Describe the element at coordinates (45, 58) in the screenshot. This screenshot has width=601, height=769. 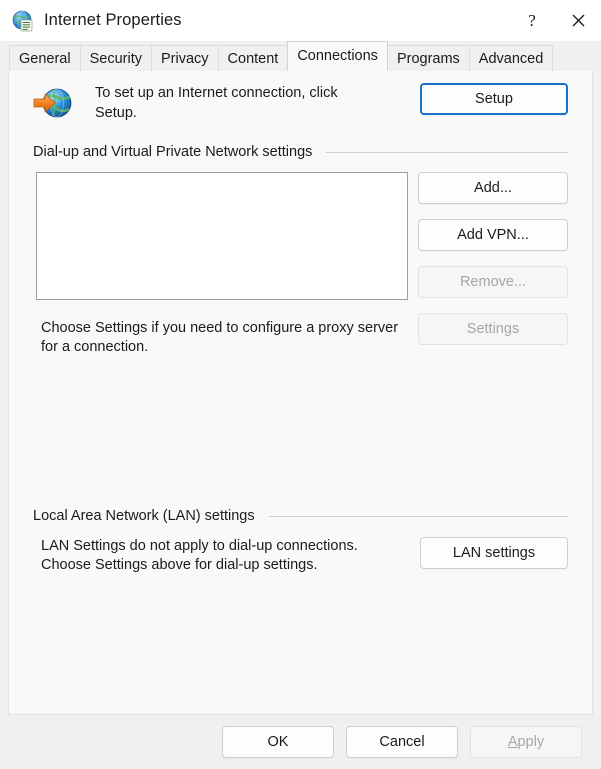
I see `tab-general: General` at that location.